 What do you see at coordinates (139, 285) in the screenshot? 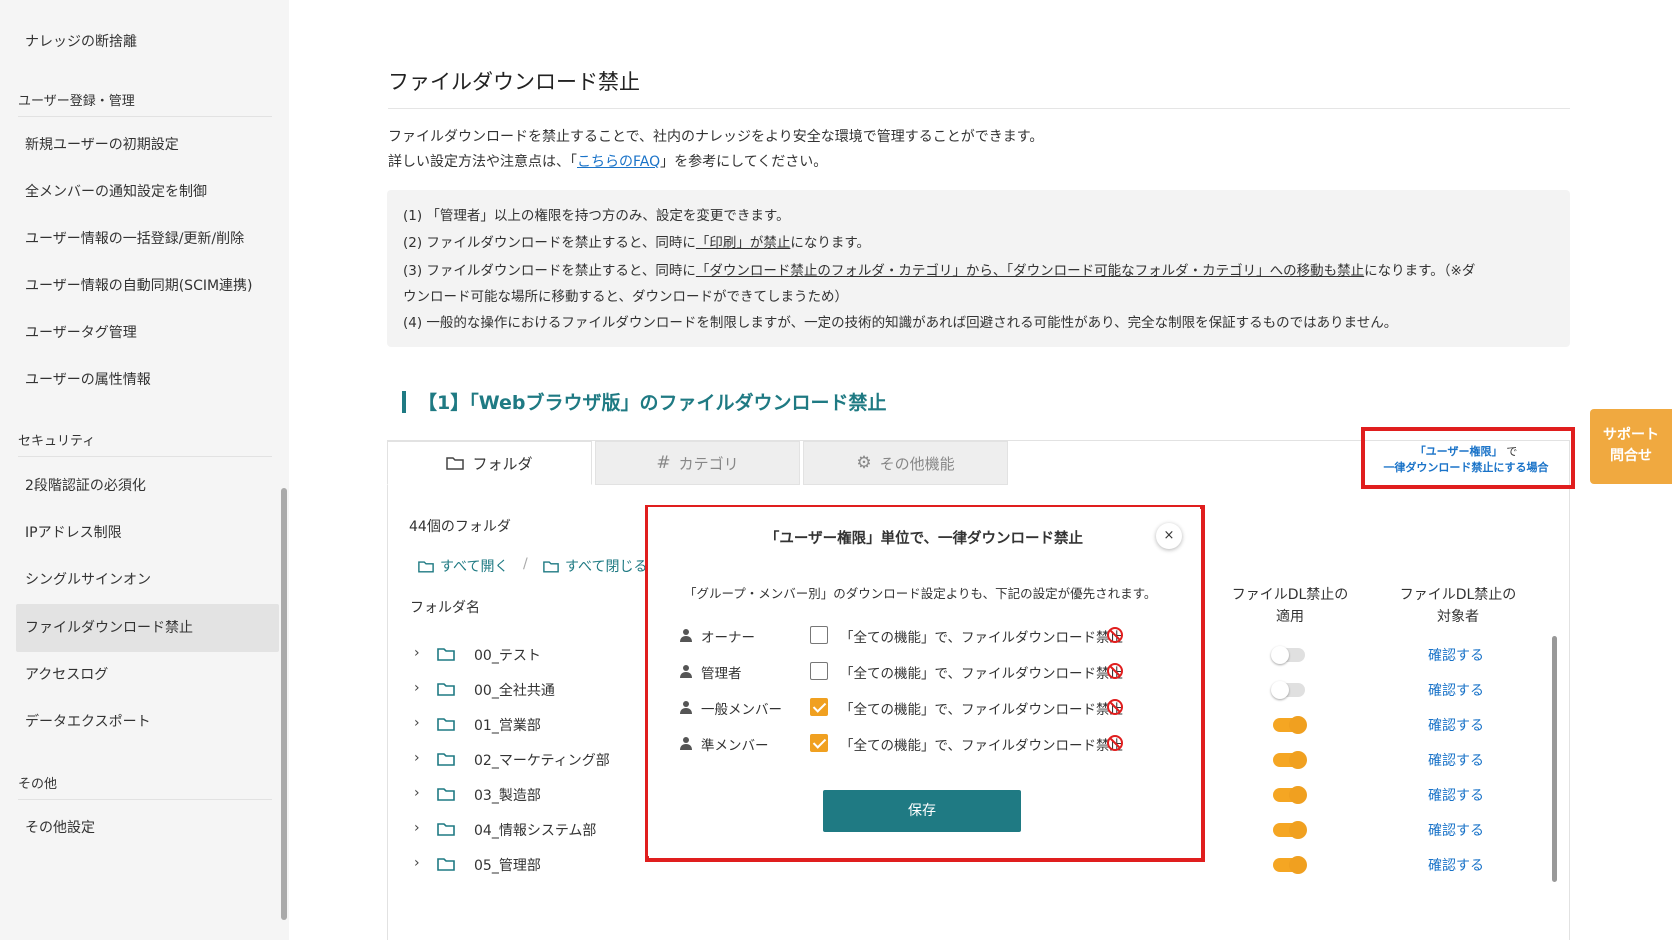
I see `sidebar-item-scim-sync: ユーザー情報の自動同期(SCIM連携)` at bounding box center [139, 285].